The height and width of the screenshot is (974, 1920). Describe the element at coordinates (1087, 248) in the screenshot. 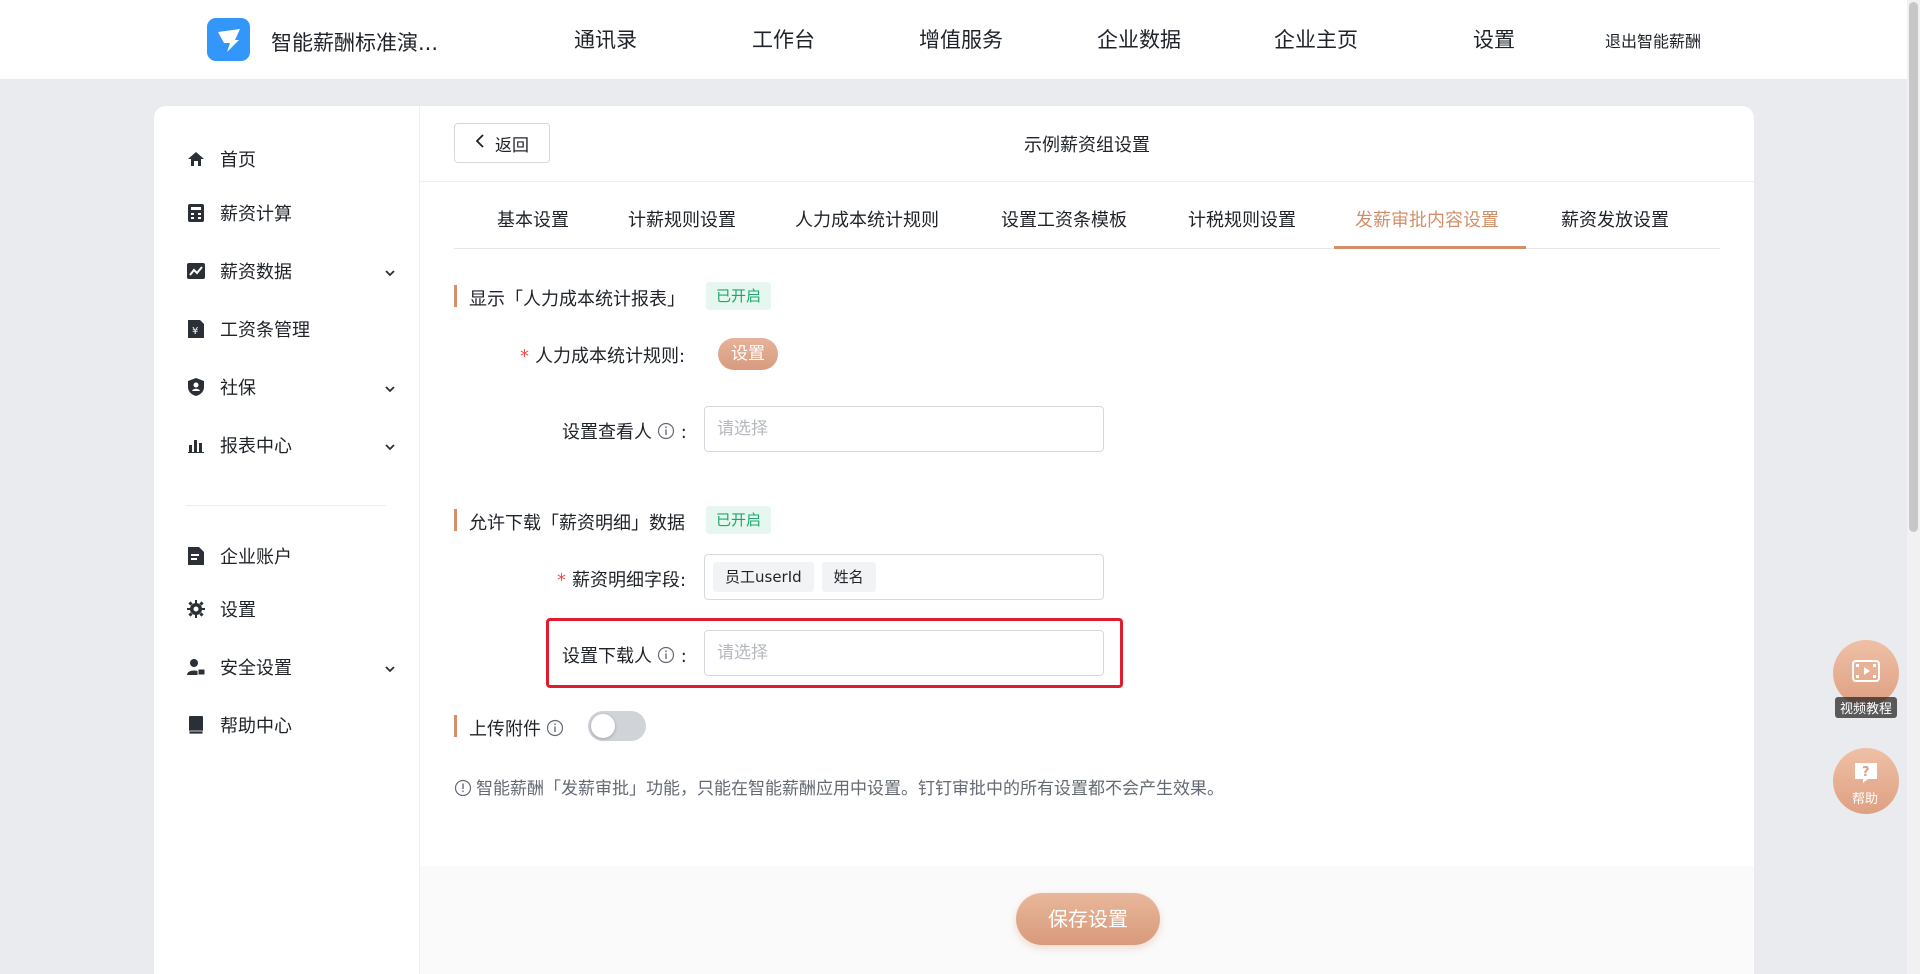

I see `tabs-divider` at that location.